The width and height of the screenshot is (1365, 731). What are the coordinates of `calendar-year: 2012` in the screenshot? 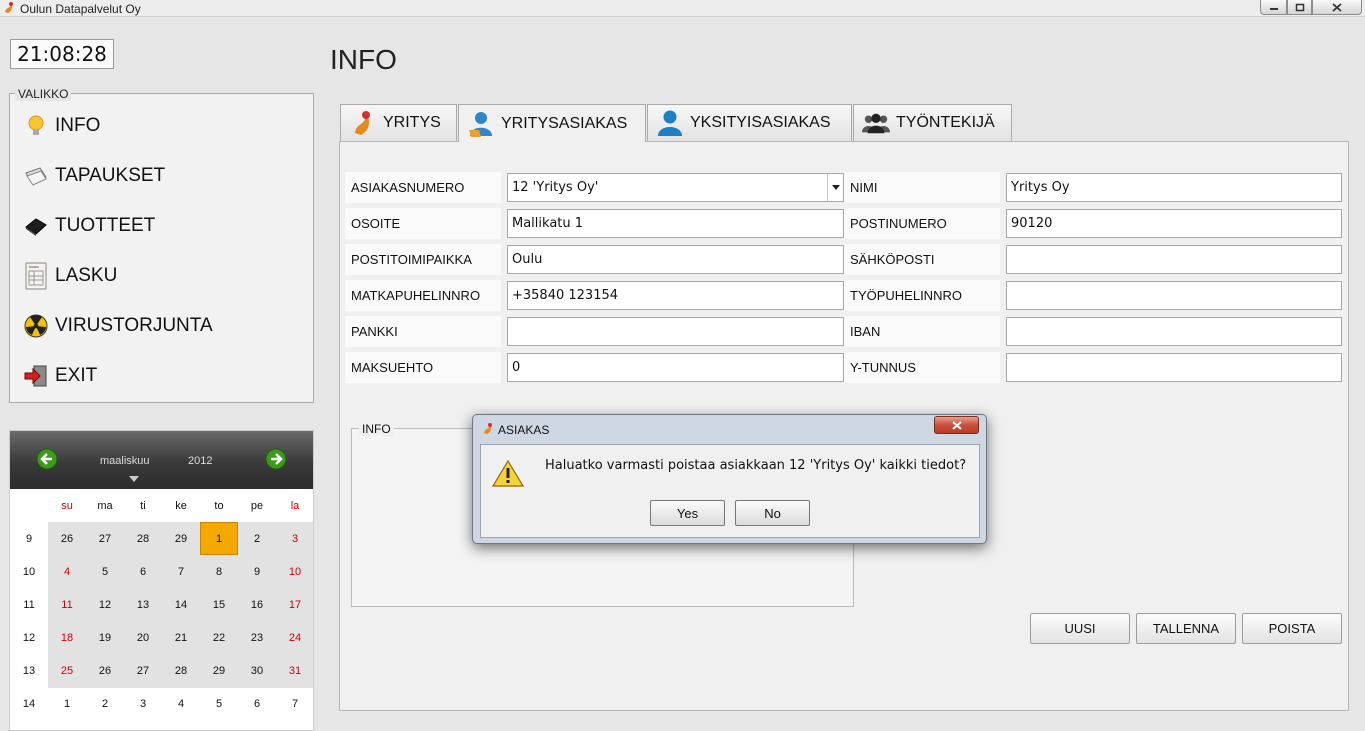 It's located at (200, 461).